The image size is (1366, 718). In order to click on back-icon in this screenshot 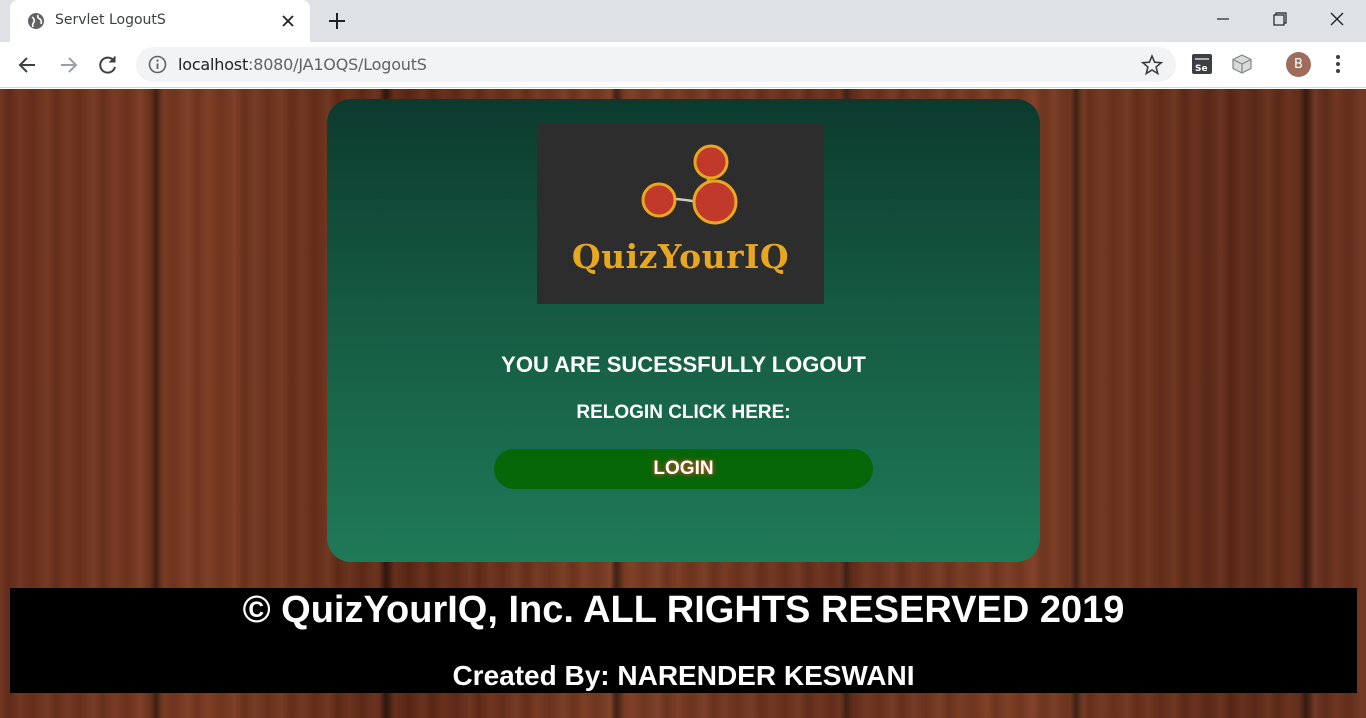, I will do `click(28, 65)`.